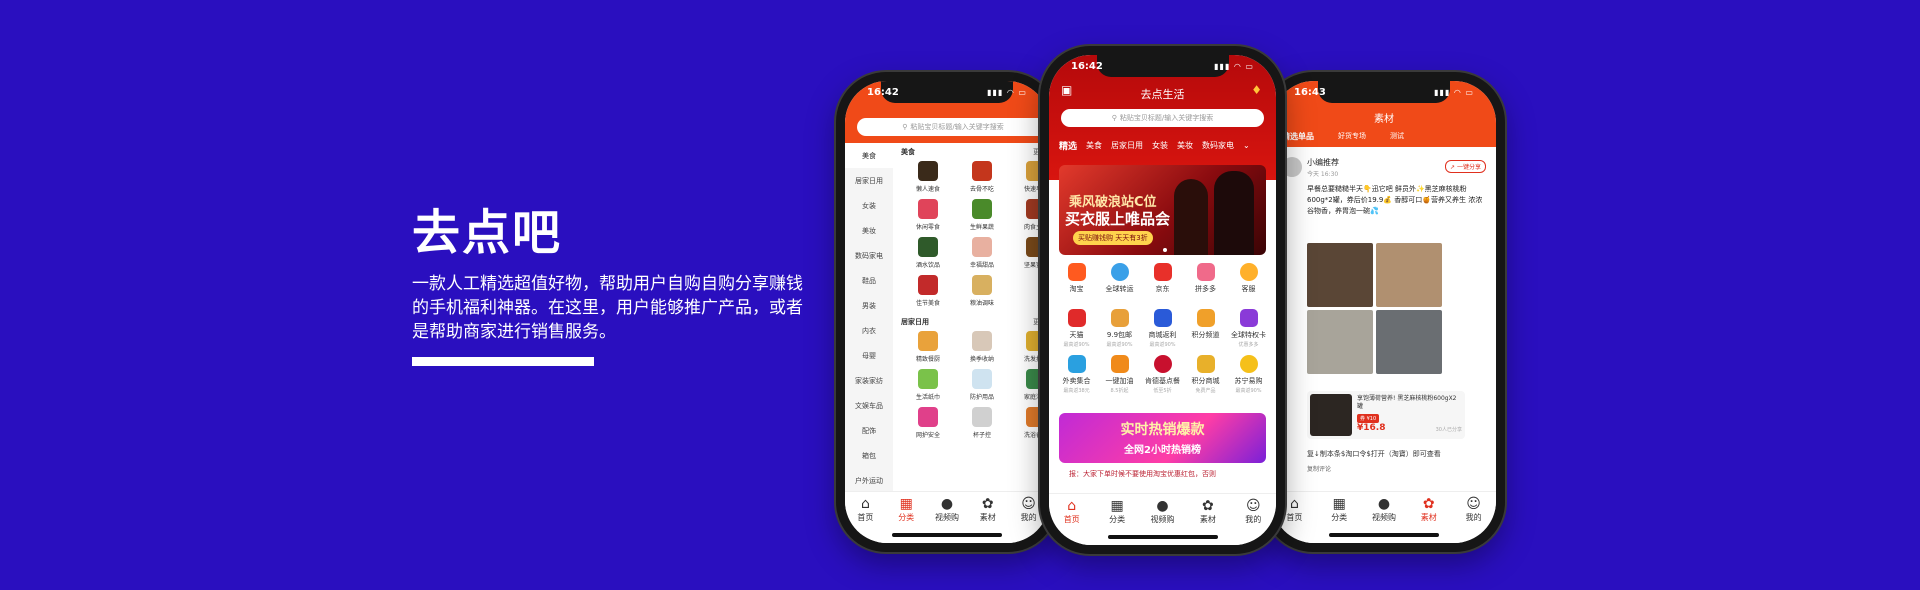  Describe the element at coordinates (1119, 283) in the screenshot. I see `shortcut-global: 全球转运` at that location.